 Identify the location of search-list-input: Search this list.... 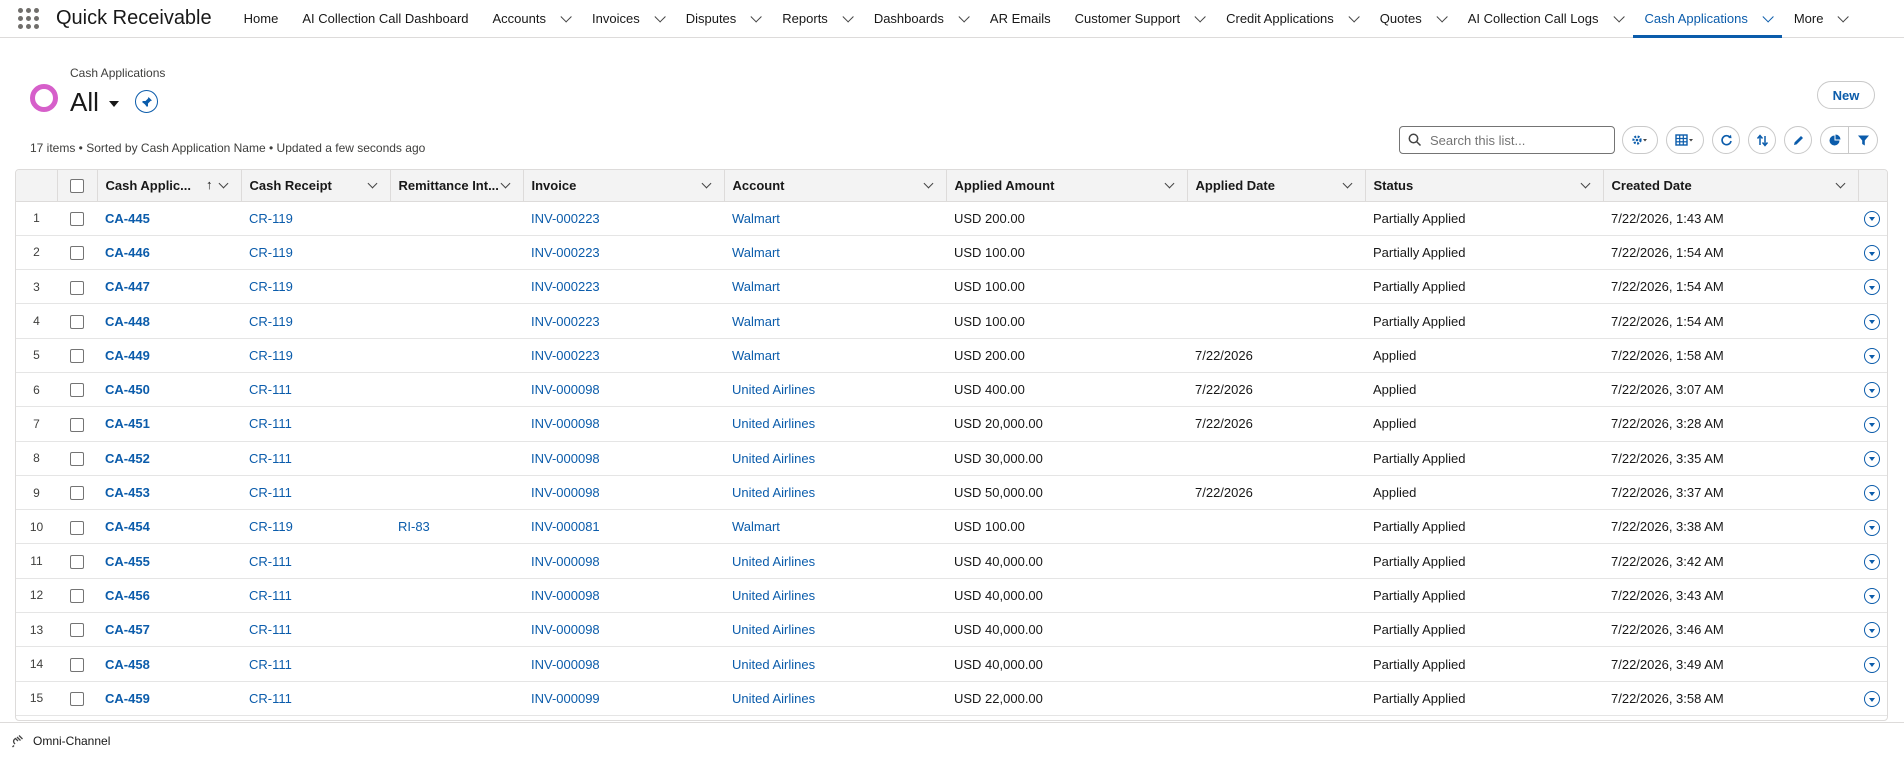
(1507, 140).